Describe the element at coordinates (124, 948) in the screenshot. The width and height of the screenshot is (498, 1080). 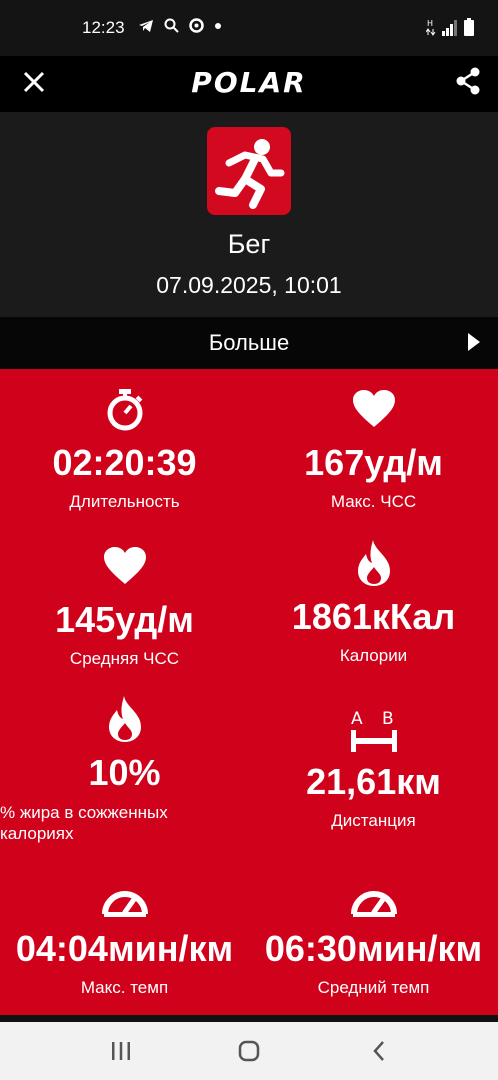
I see `stat-value: 04:04мин/км` at that location.